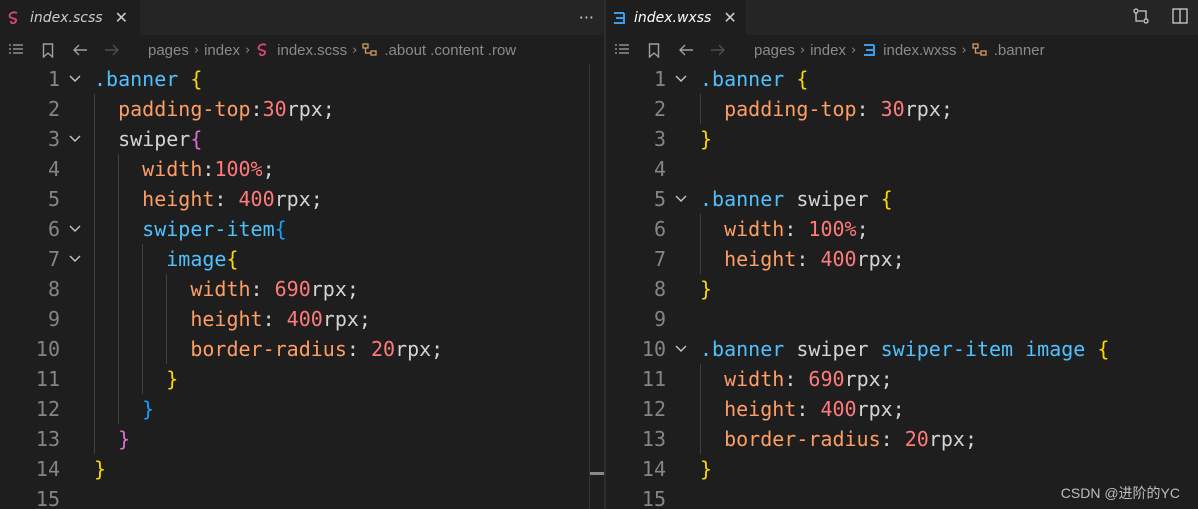  What do you see at coordinates (748, 79) in the screenshot?
I see `code-token: .banner` at bounding box center [748, 79].